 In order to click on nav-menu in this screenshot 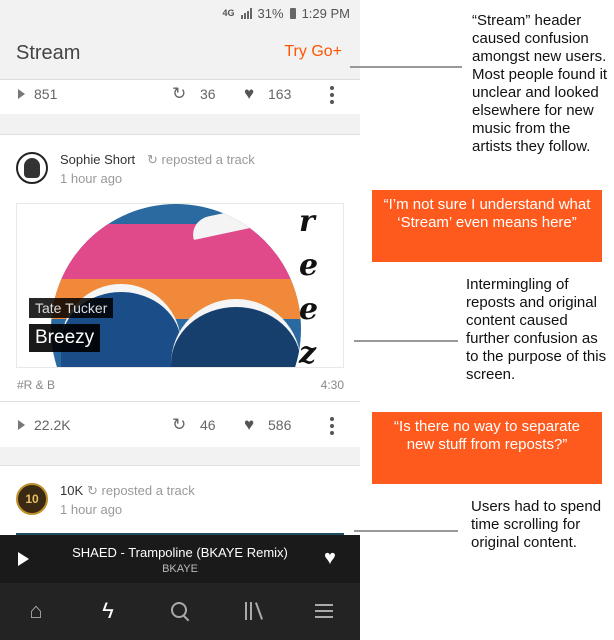, I will do `click(324, 611)`.